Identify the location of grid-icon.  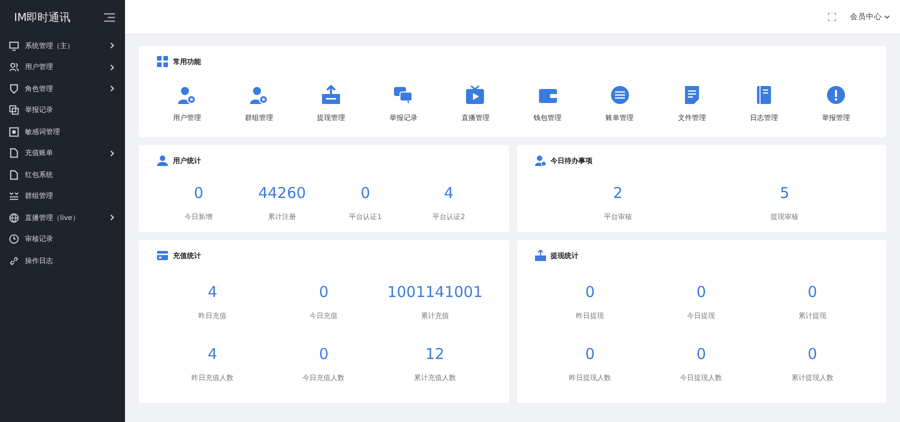
(162, 61).